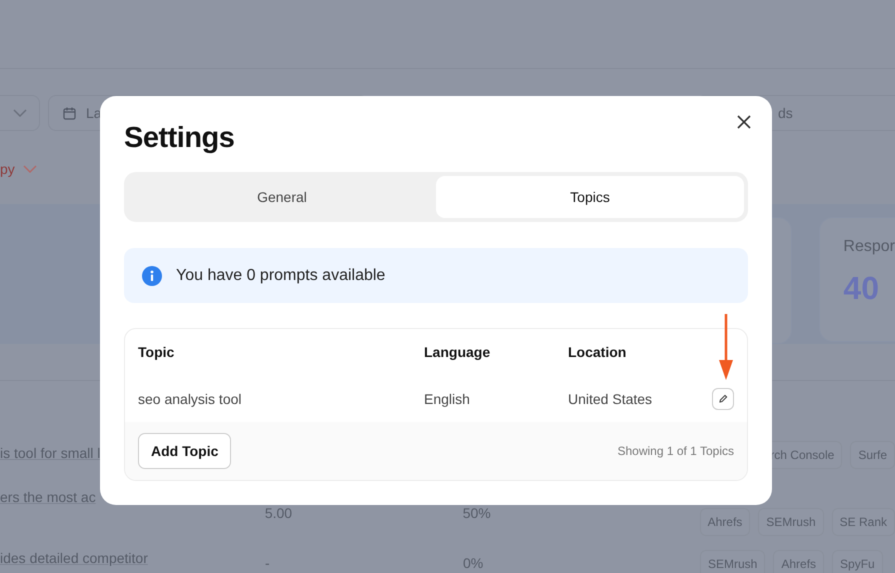 The width and height of the screenshot is (895, 573). Describe the element at coordinates (447, 398) in the screenshot. I see `table-cell-text: English` at that location.